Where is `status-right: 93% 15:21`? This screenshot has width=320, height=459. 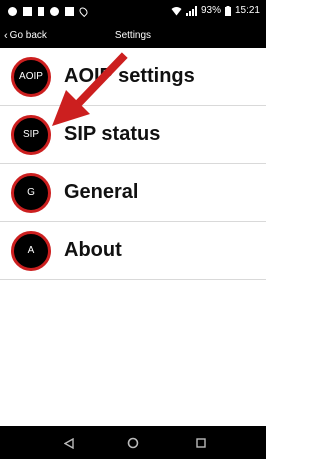
status-right: 93% 15:21 is located at coordinates (215, 11).